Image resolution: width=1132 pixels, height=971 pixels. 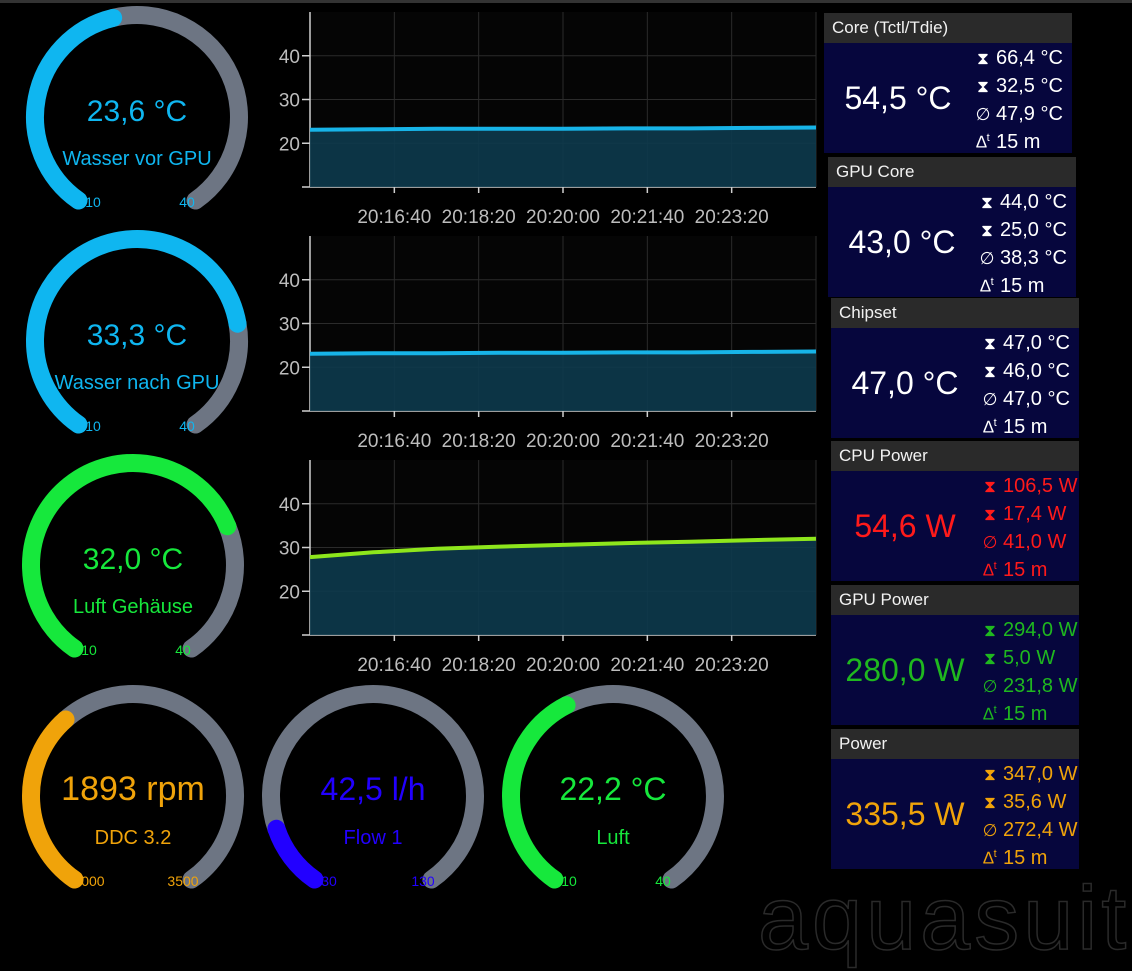 What do you see at coordinates (1033, 230) in the screenshot?
I see `stat-value: 25,0 °C` at bounding box center [1033, 230].